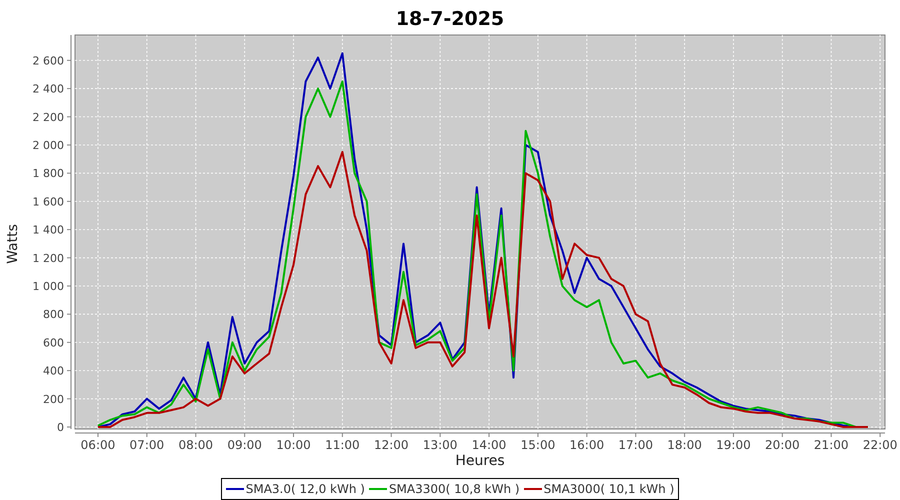 Image resolution: width=900 pixels, height=500 pixels. Describe the element at coordinates (147, 445) in the screenshot. I see `tick-label: 07:00` at that location.